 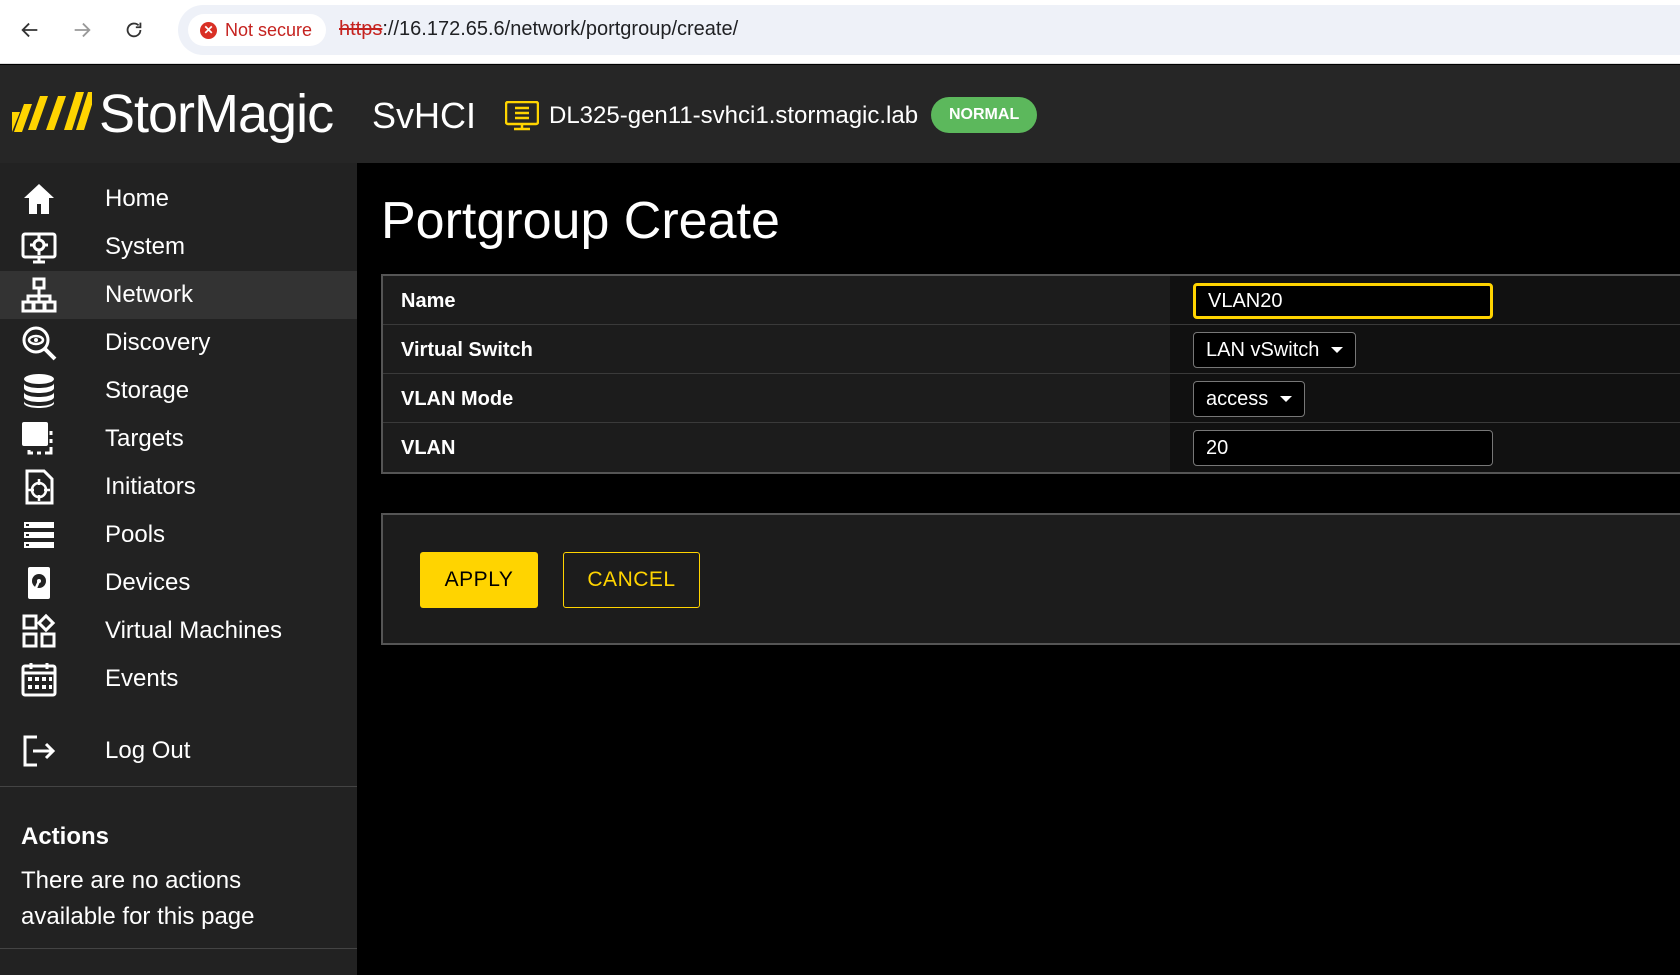 I want to click on host-name: DL325-gen11-svhci1.stormagic.lab, so click(x=733, y=116).